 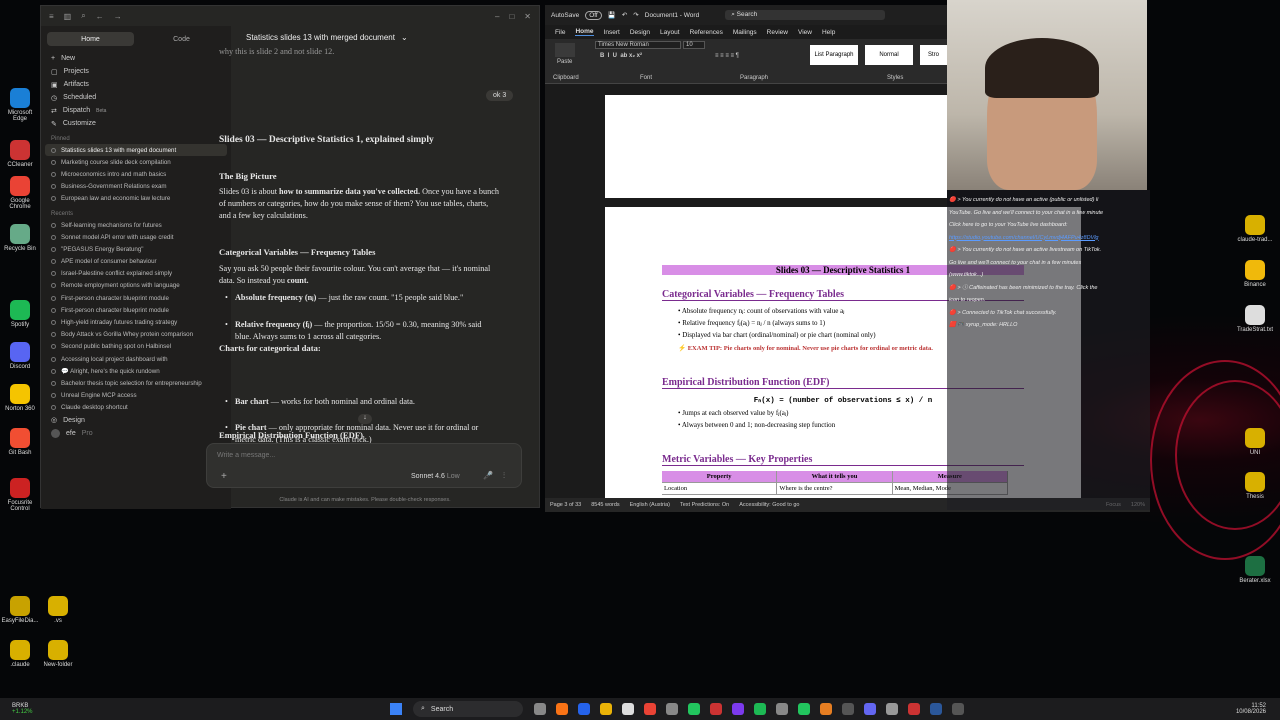 I want to click on menu-file: File, so click(x=560, y=32).